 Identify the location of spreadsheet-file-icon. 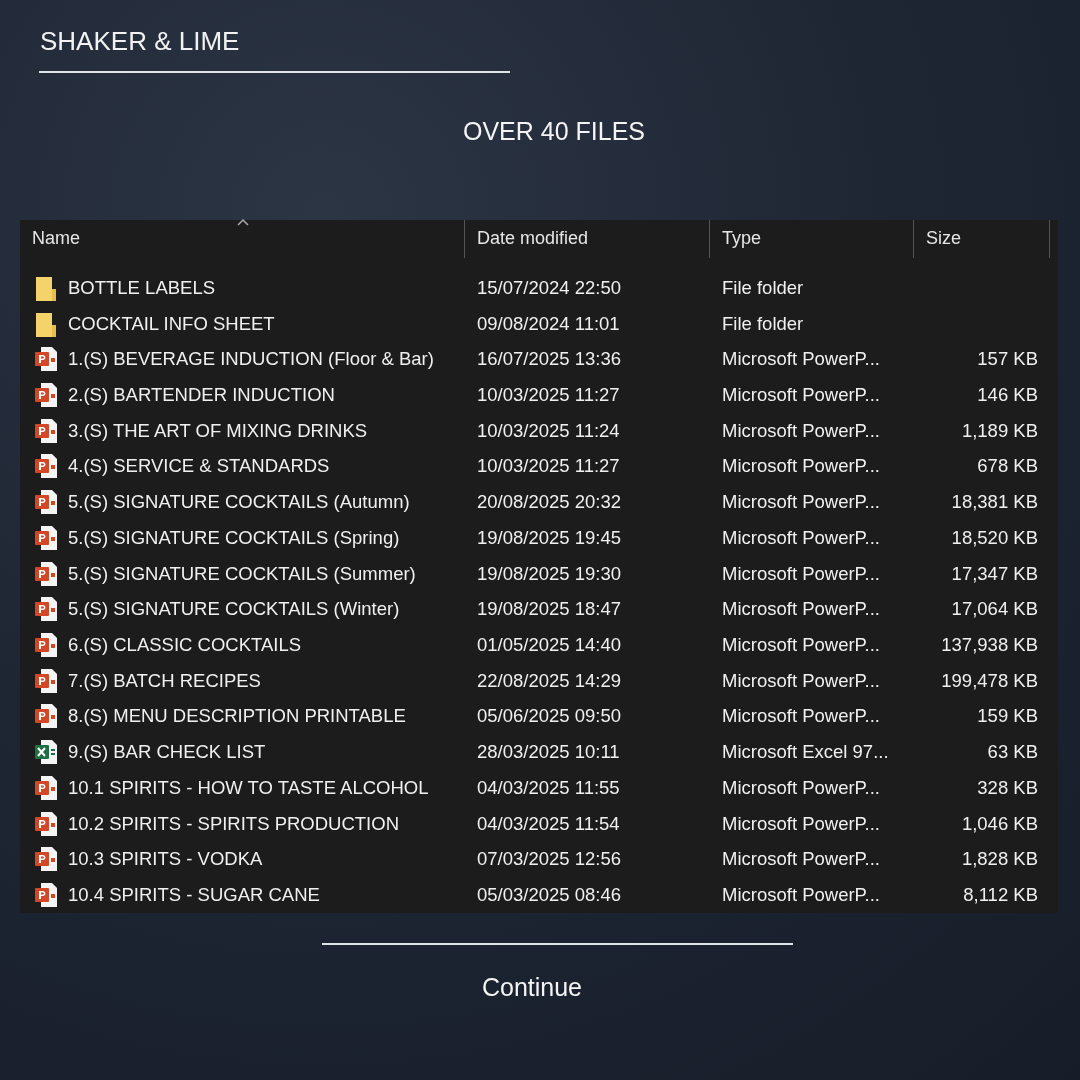
(46, 752).